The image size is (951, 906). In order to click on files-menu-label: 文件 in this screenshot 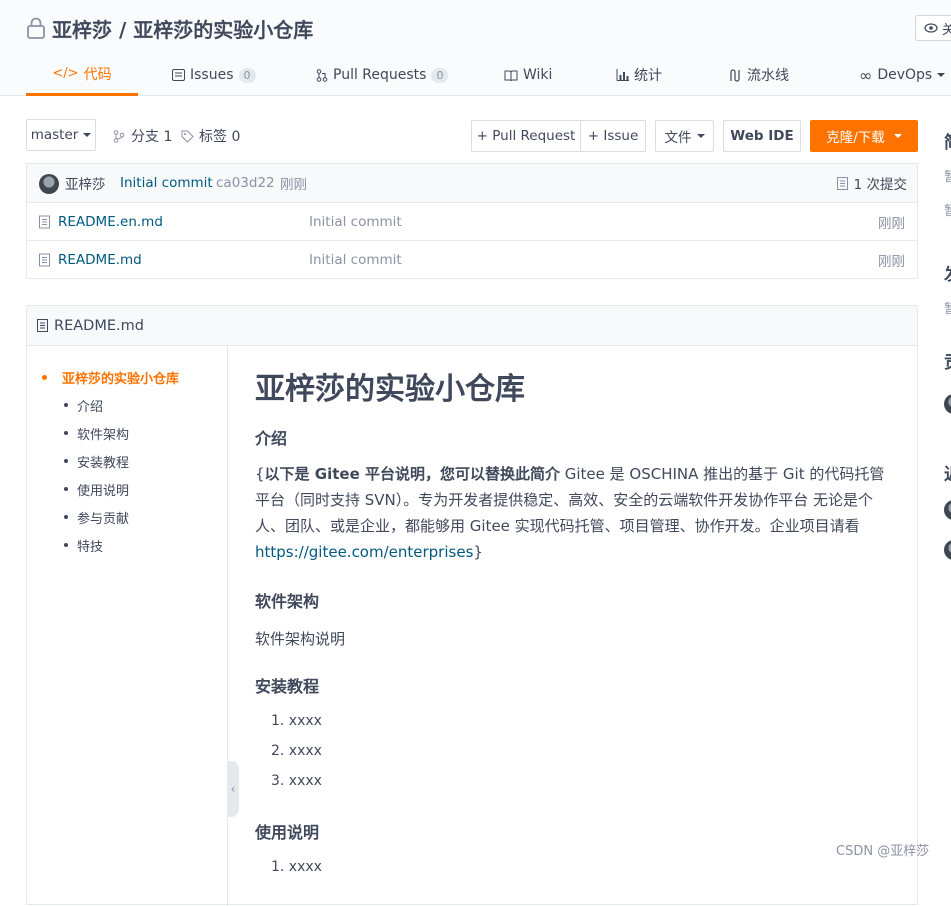, I will do `click(678, 138)`.